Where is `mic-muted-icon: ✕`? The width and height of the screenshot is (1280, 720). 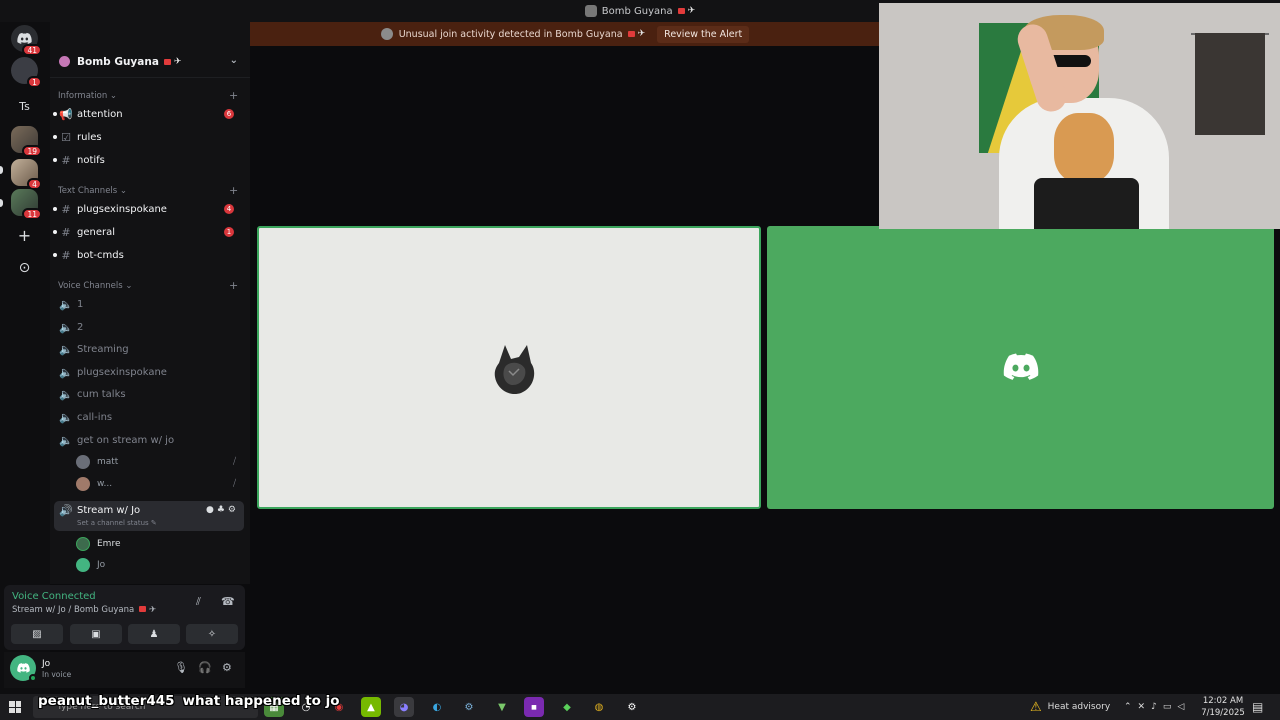
mic-muted-icon: ✕ is located at coordinates (1145, 707).